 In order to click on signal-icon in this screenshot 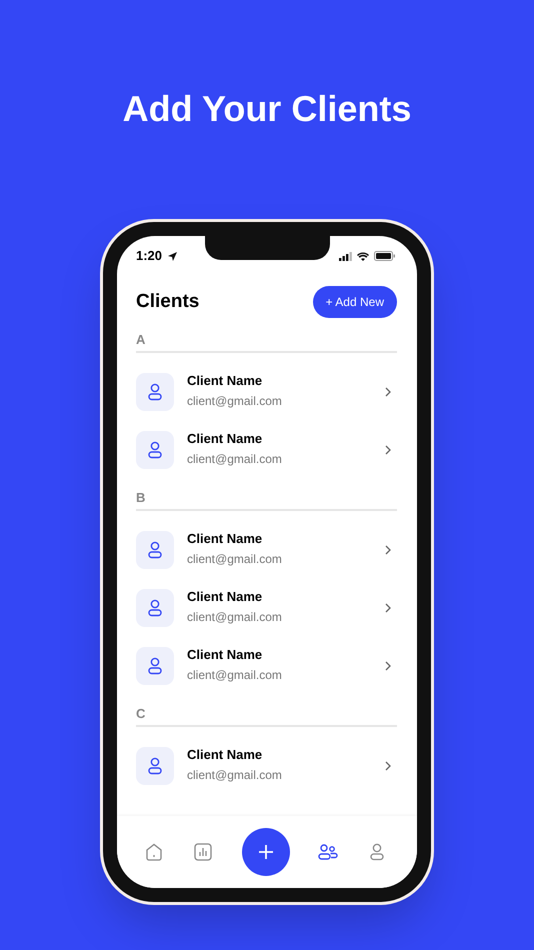, I will do `click(345, 256)`.